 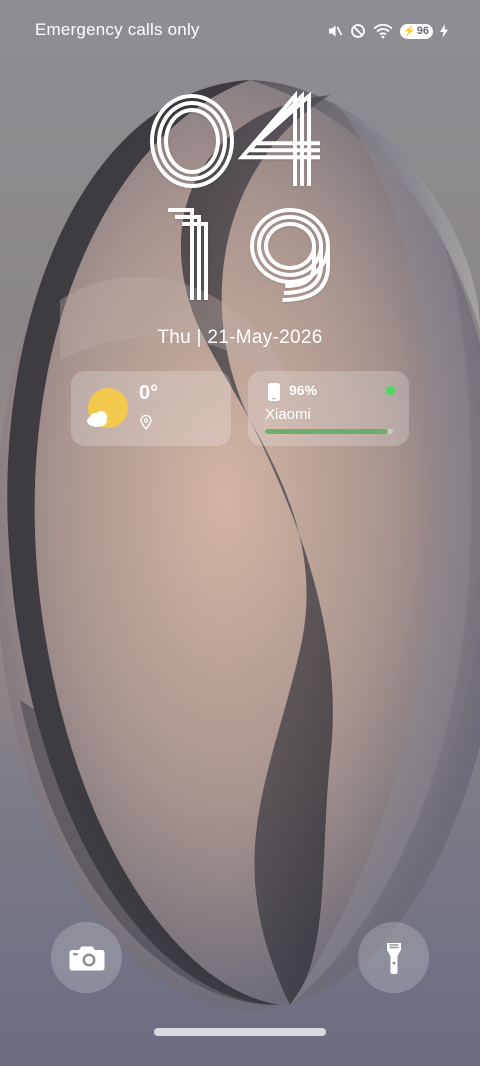 What do you see at coordinates (326, 431) in the screenshot?
I see `device-battery-bar-fill` at bounding box center [326, 431].